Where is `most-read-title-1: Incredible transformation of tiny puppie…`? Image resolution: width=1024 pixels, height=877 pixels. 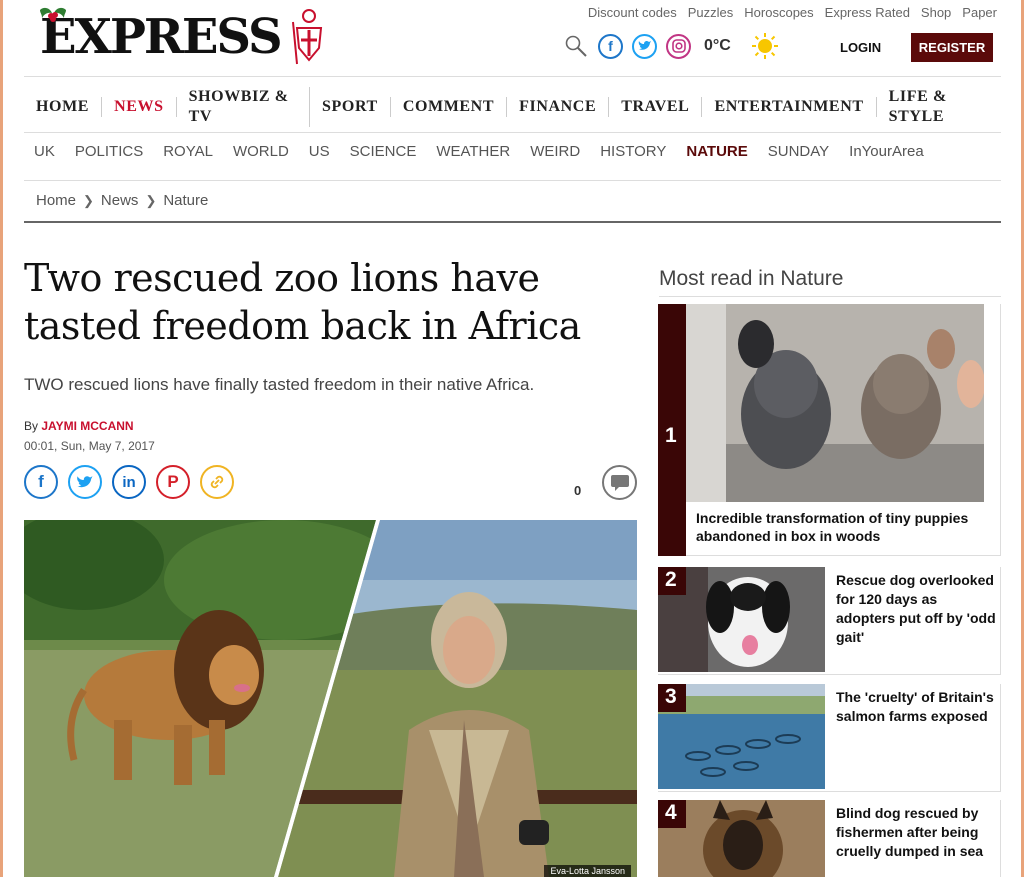 most-read-title-1: Incredible transformation of tiny puppie… is located at coordinates (843, 527).